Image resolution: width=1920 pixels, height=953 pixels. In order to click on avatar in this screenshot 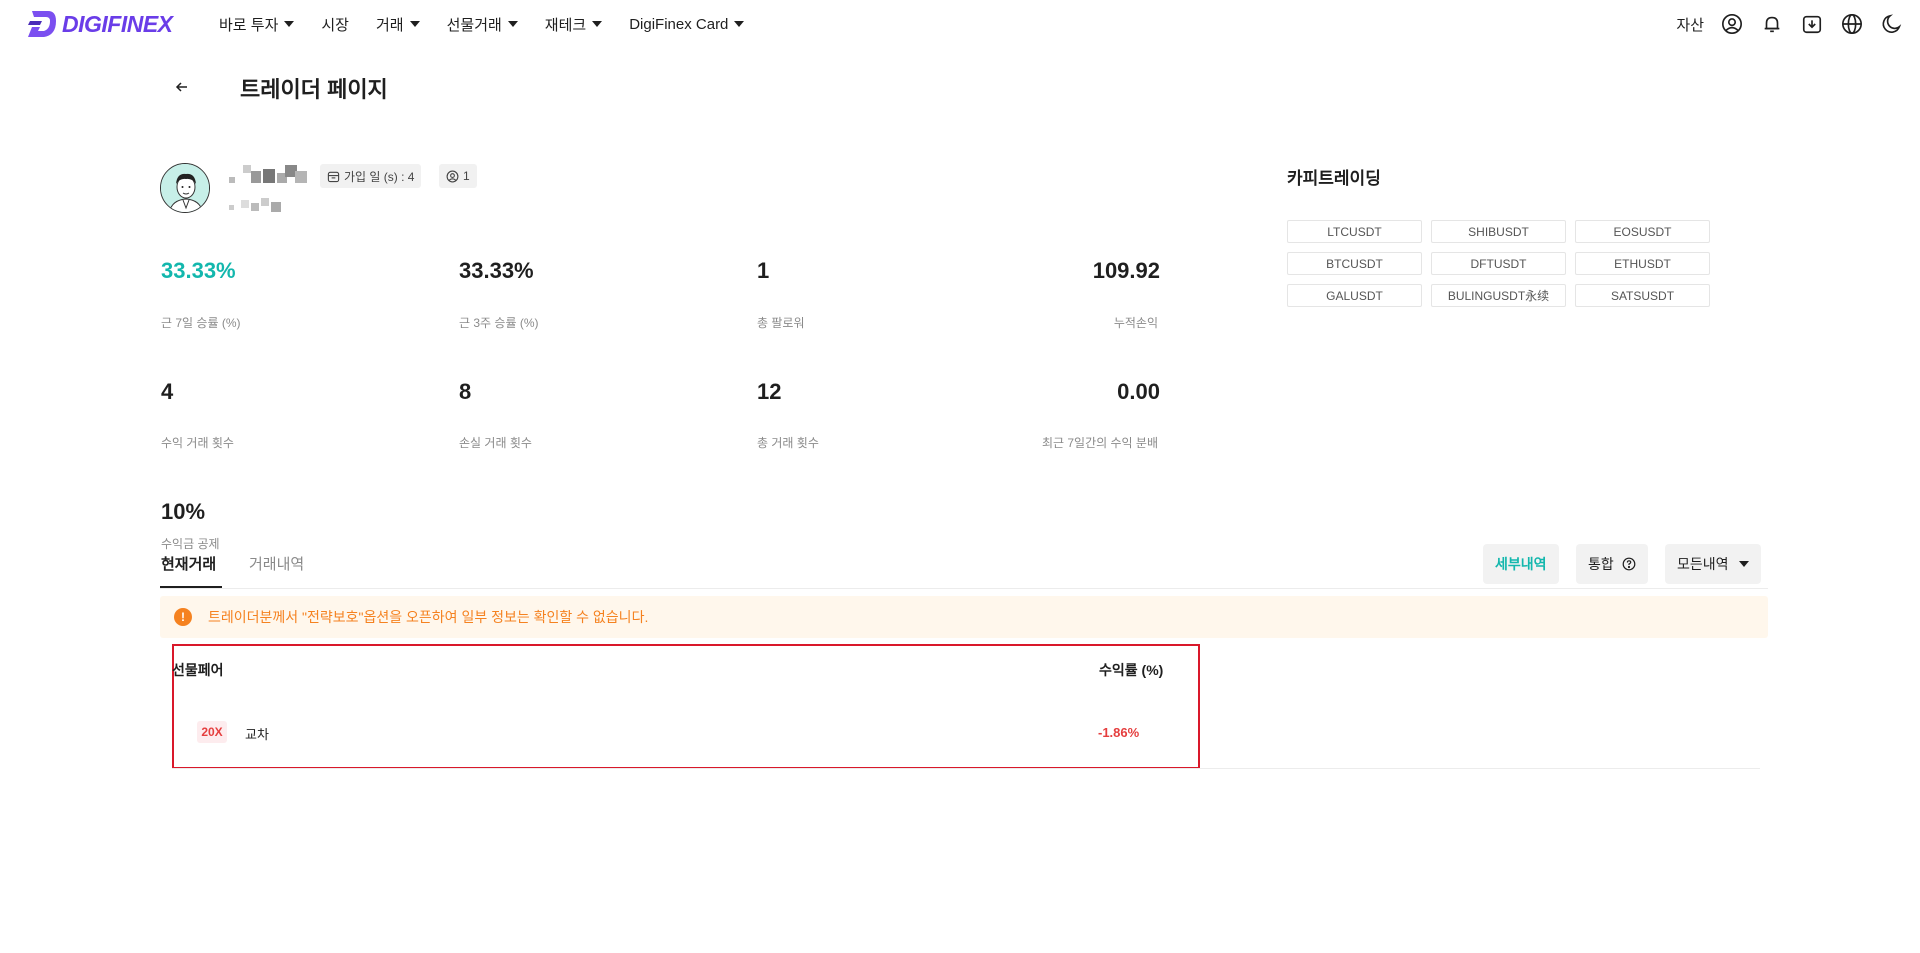, I will do `click(185, 188)`.